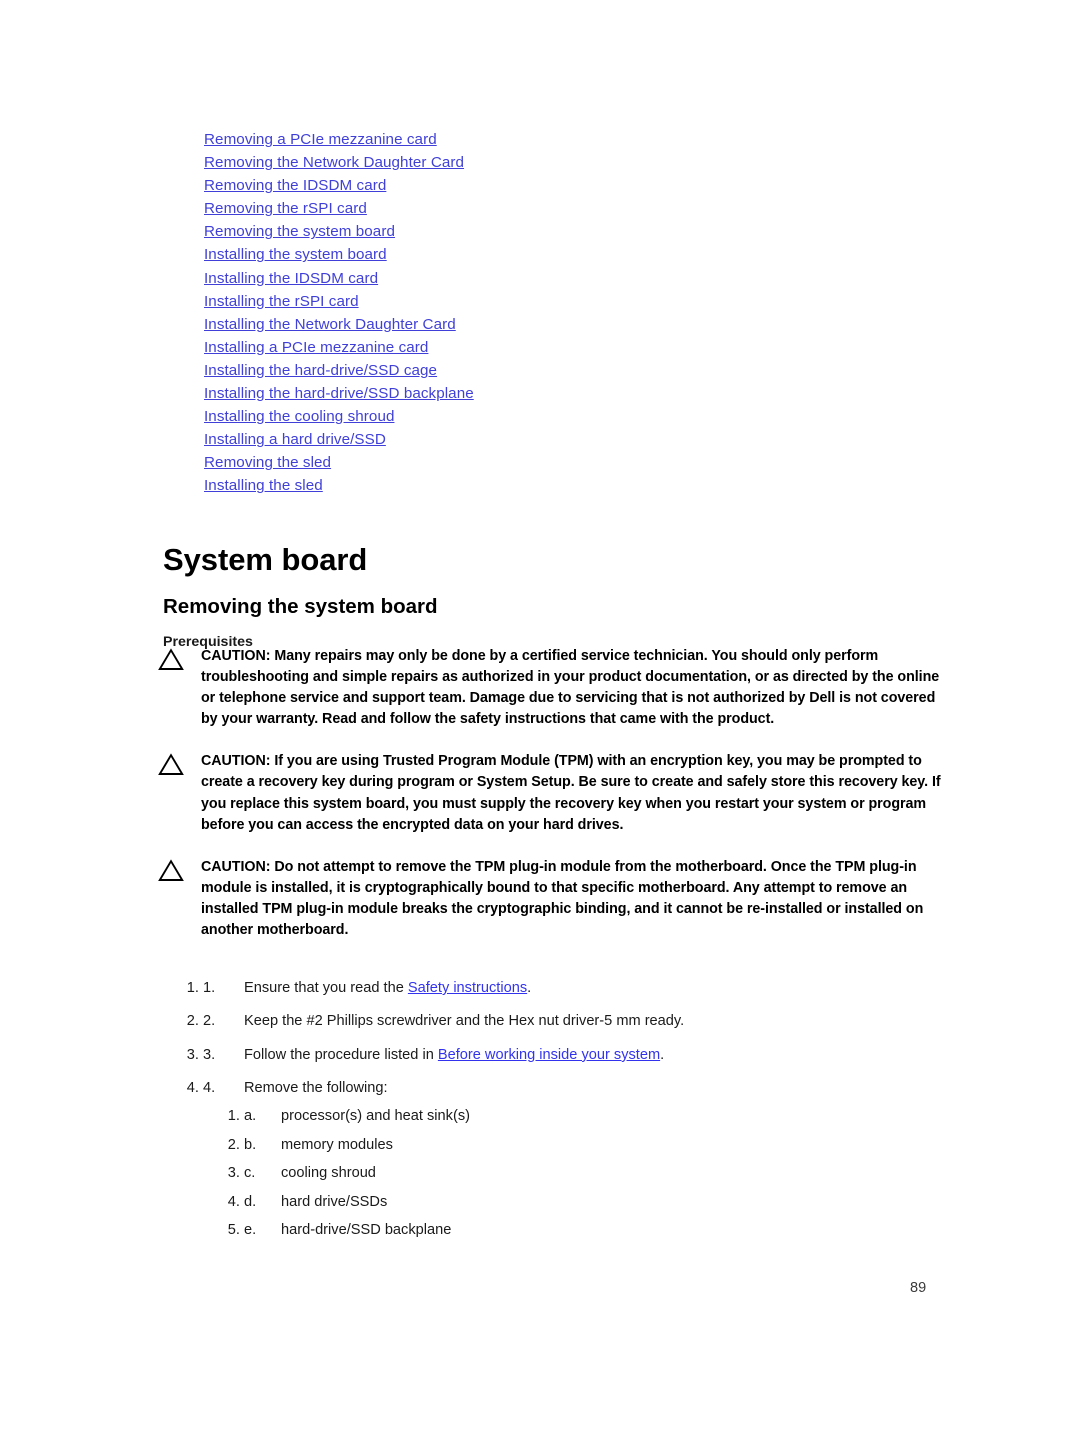 Image resolution: width=1080 pixels, height=1434 pixels. What do you see at coordinates (574, 416) in the screenshot?
I see `toc-link: Installing the cooling shroud` at bounding box center [574, 416].